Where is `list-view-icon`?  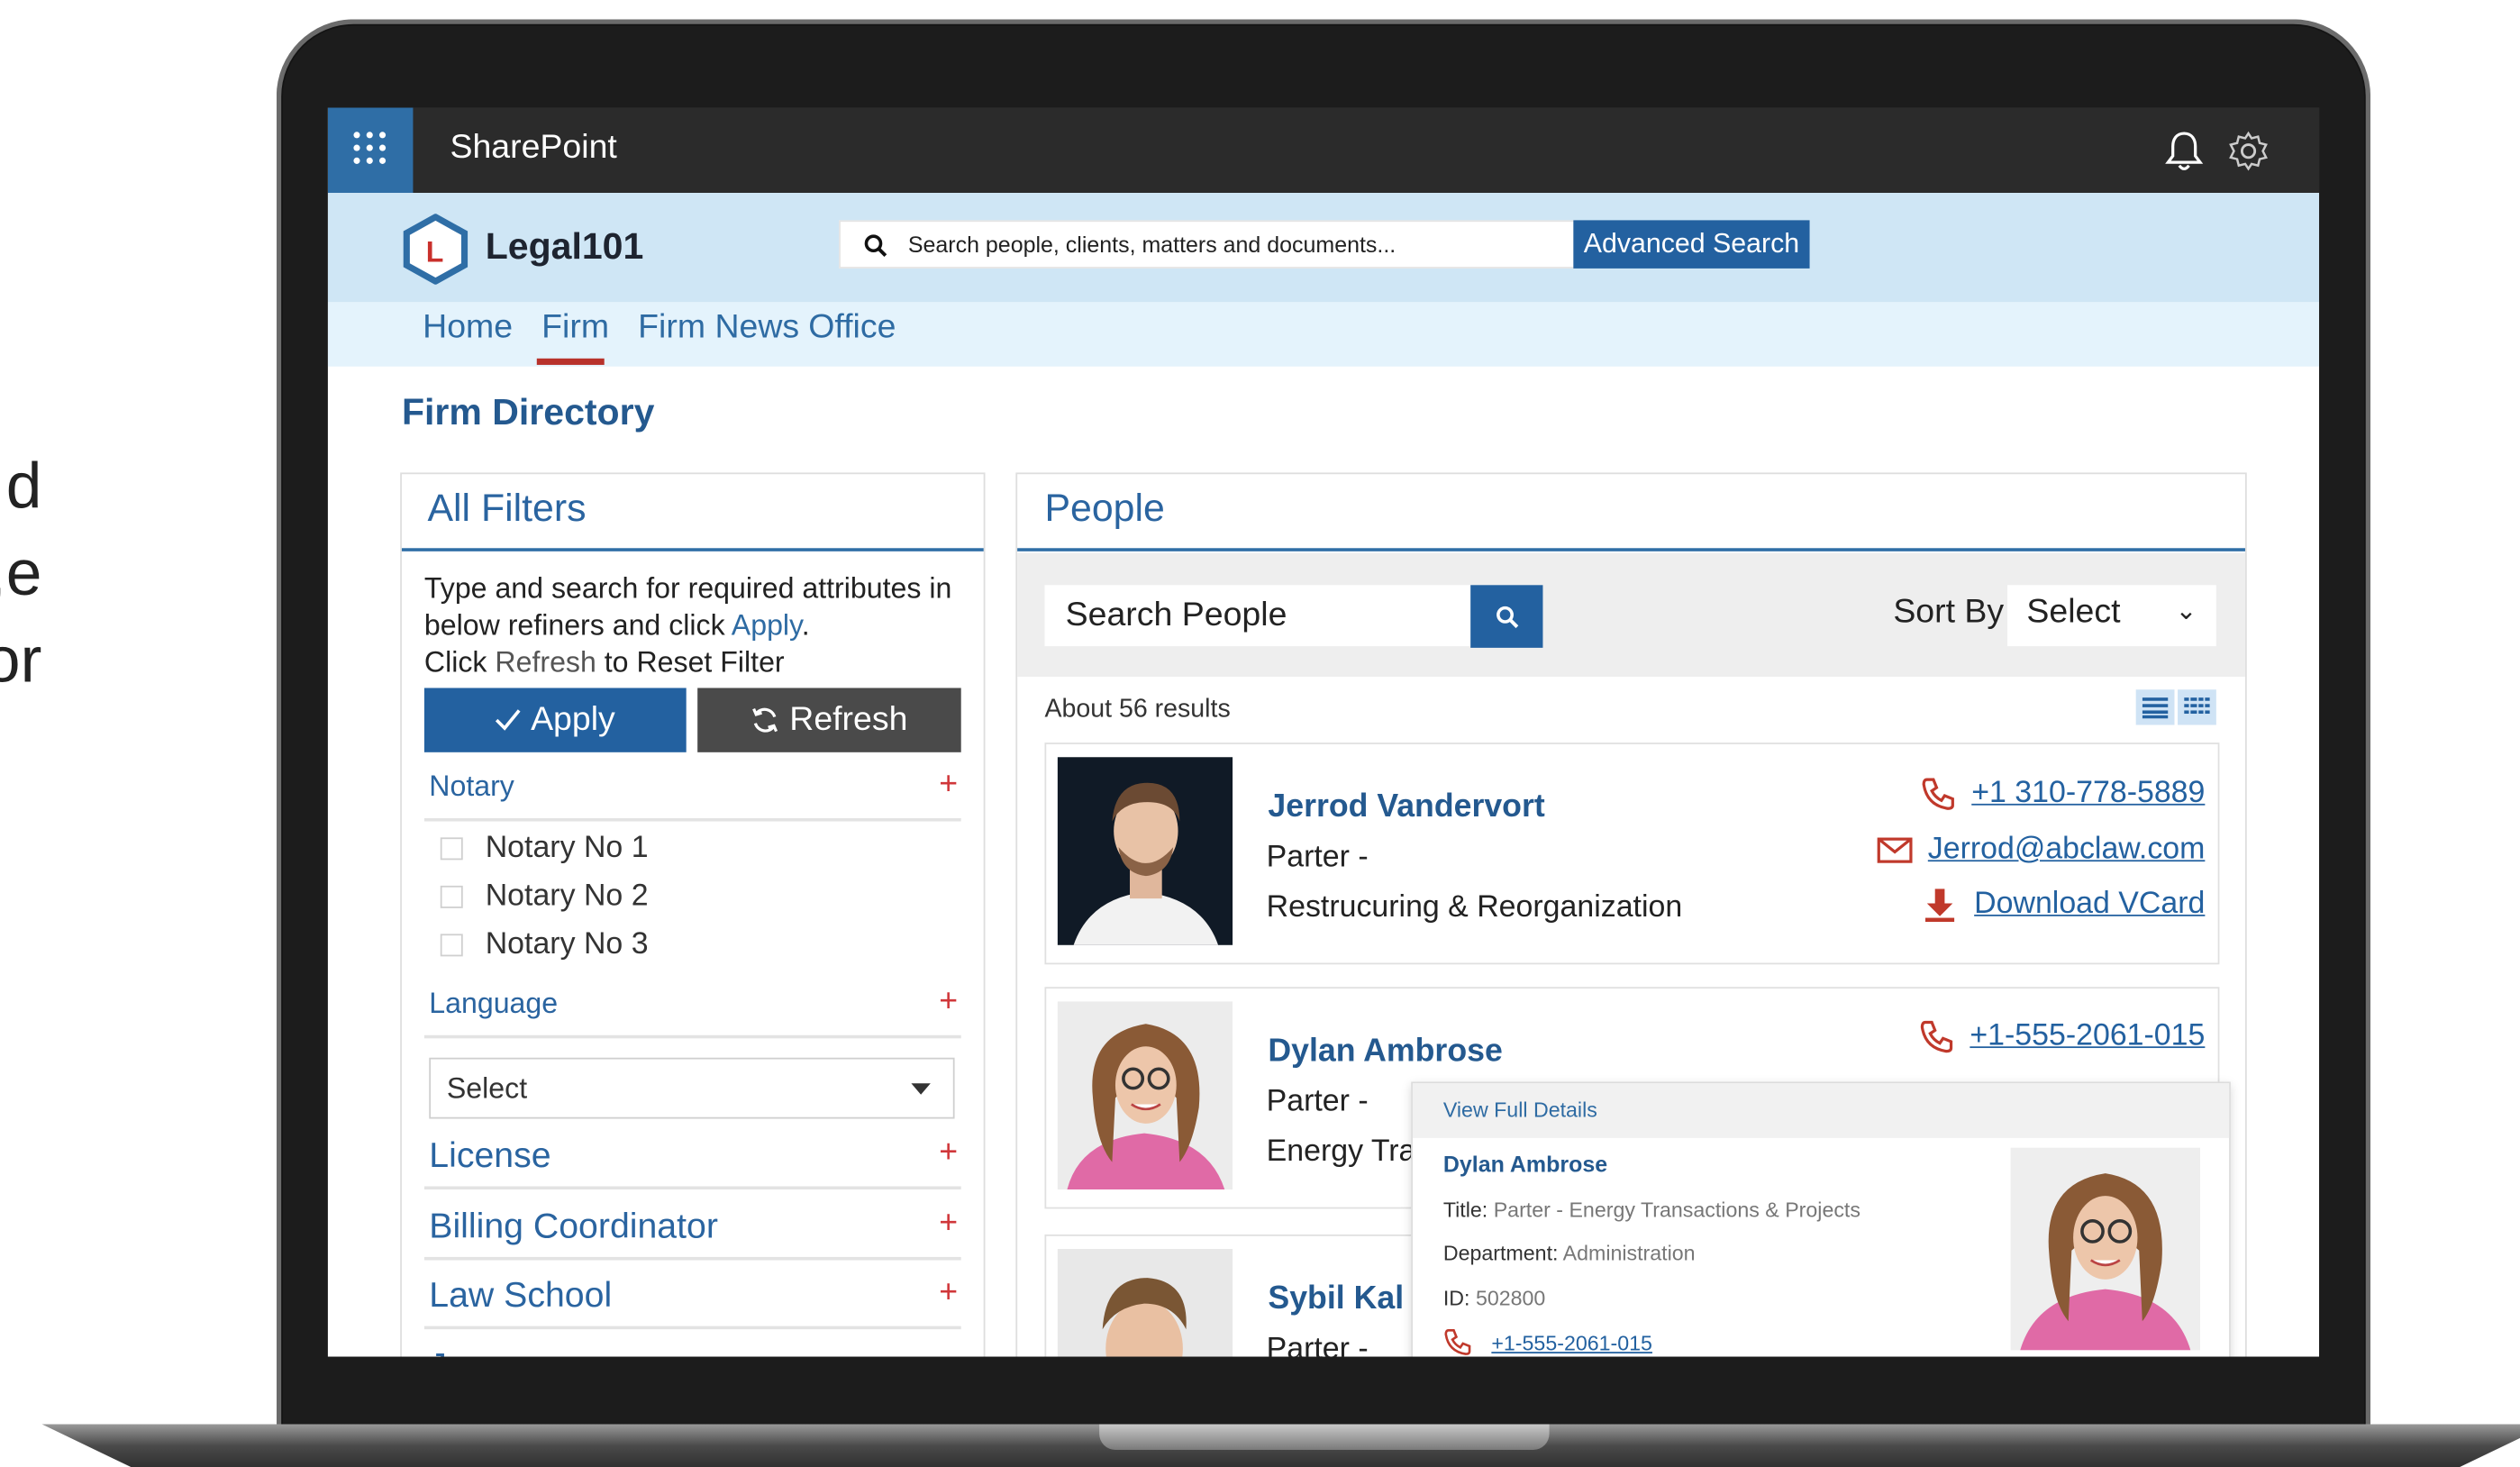
list-view-icon is located at coordinates (2155, 708).